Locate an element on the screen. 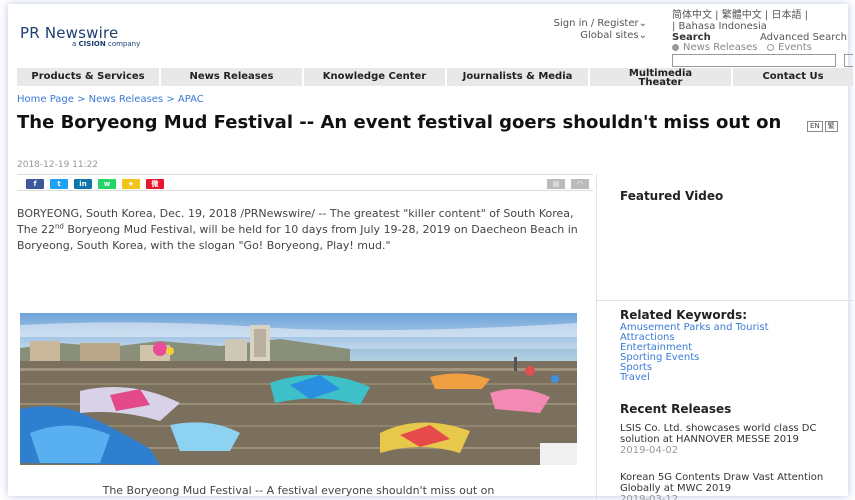 This screenshot has width=855, height=500. global-sites-link: Global sites⌄ is located at coordinates (600, 36).